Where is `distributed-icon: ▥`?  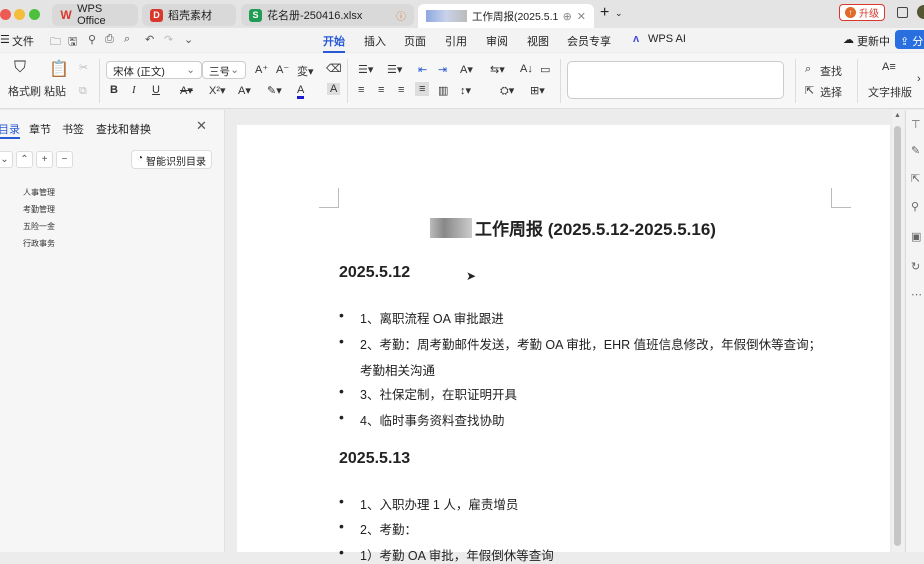 distributed-icon: ▥ is located at coordinates (443, 90).